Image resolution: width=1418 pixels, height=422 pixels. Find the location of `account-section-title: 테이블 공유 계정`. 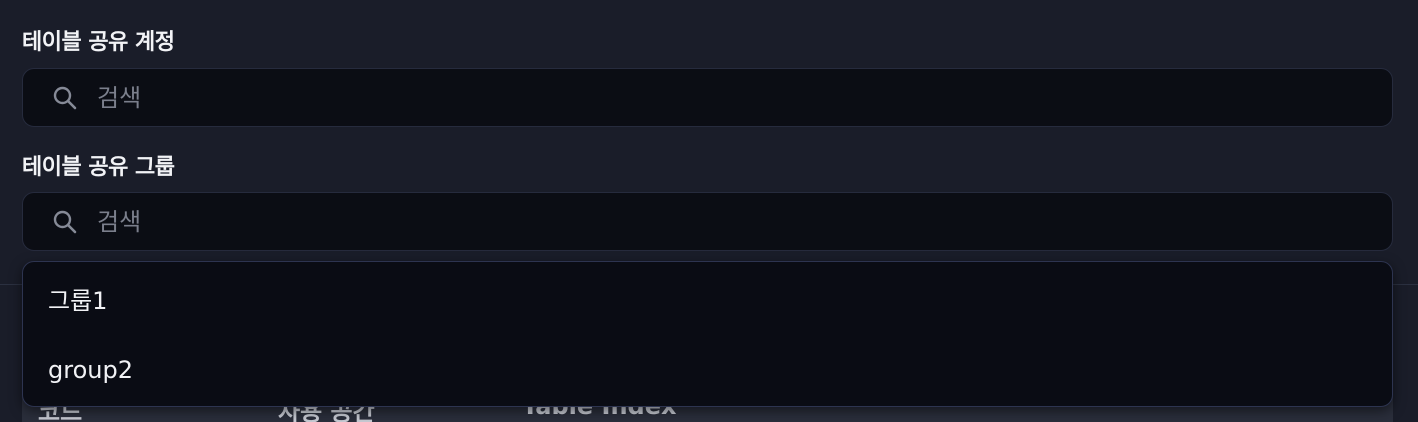

account-section-title: 테이블 공유 계정 is located at coordinates (98, 42).